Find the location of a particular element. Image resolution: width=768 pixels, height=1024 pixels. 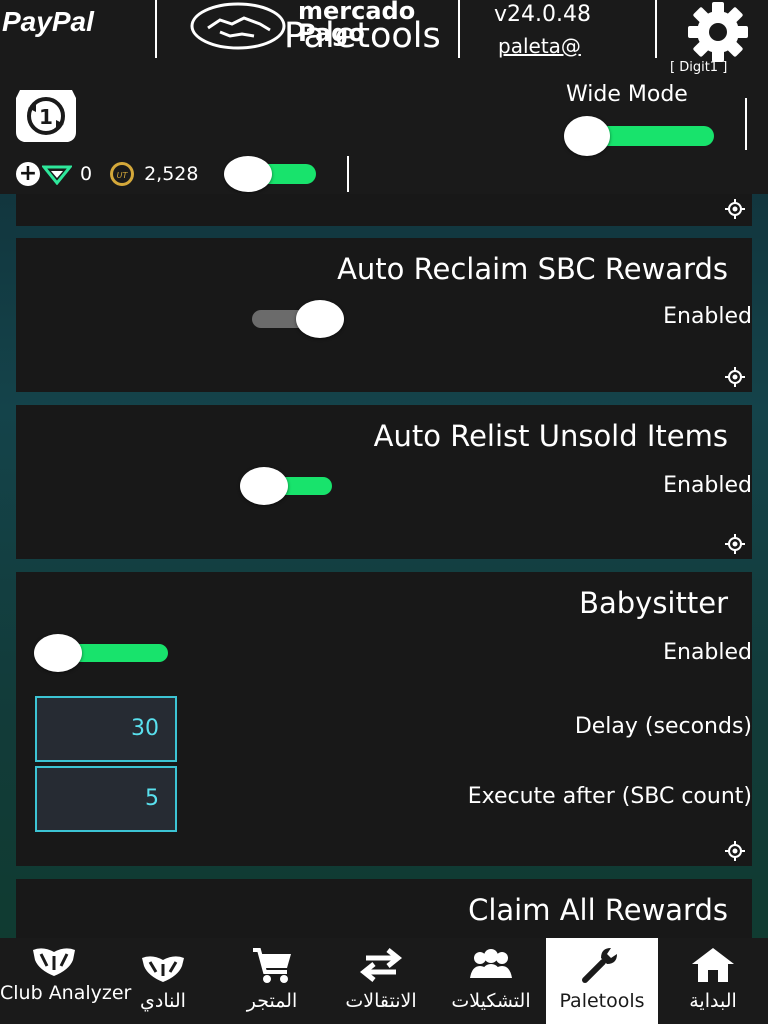

fc-points-icon is located at coordinates (57, 175).